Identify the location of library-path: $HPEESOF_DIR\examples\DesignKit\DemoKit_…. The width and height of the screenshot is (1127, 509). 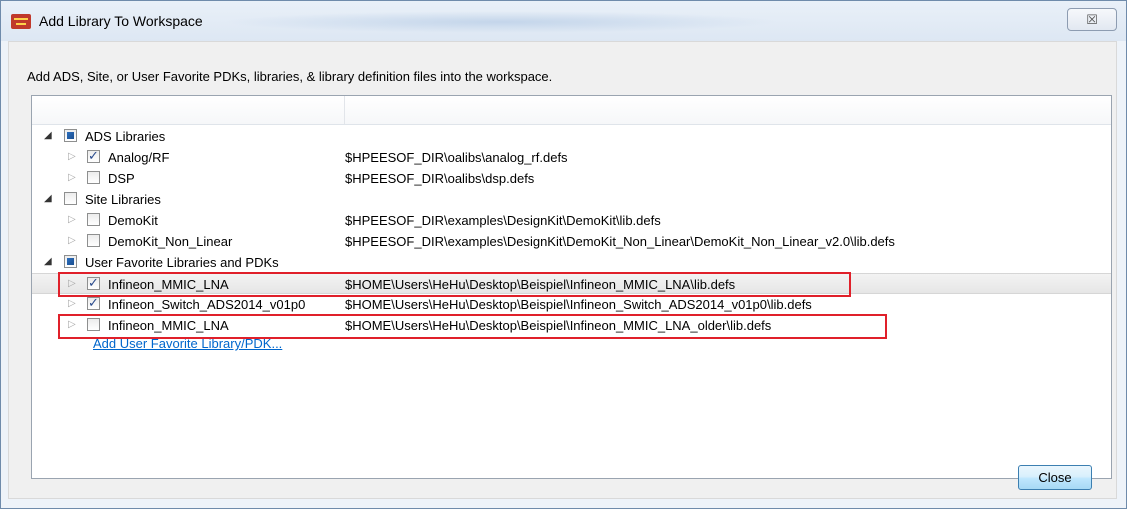
(620, 241).